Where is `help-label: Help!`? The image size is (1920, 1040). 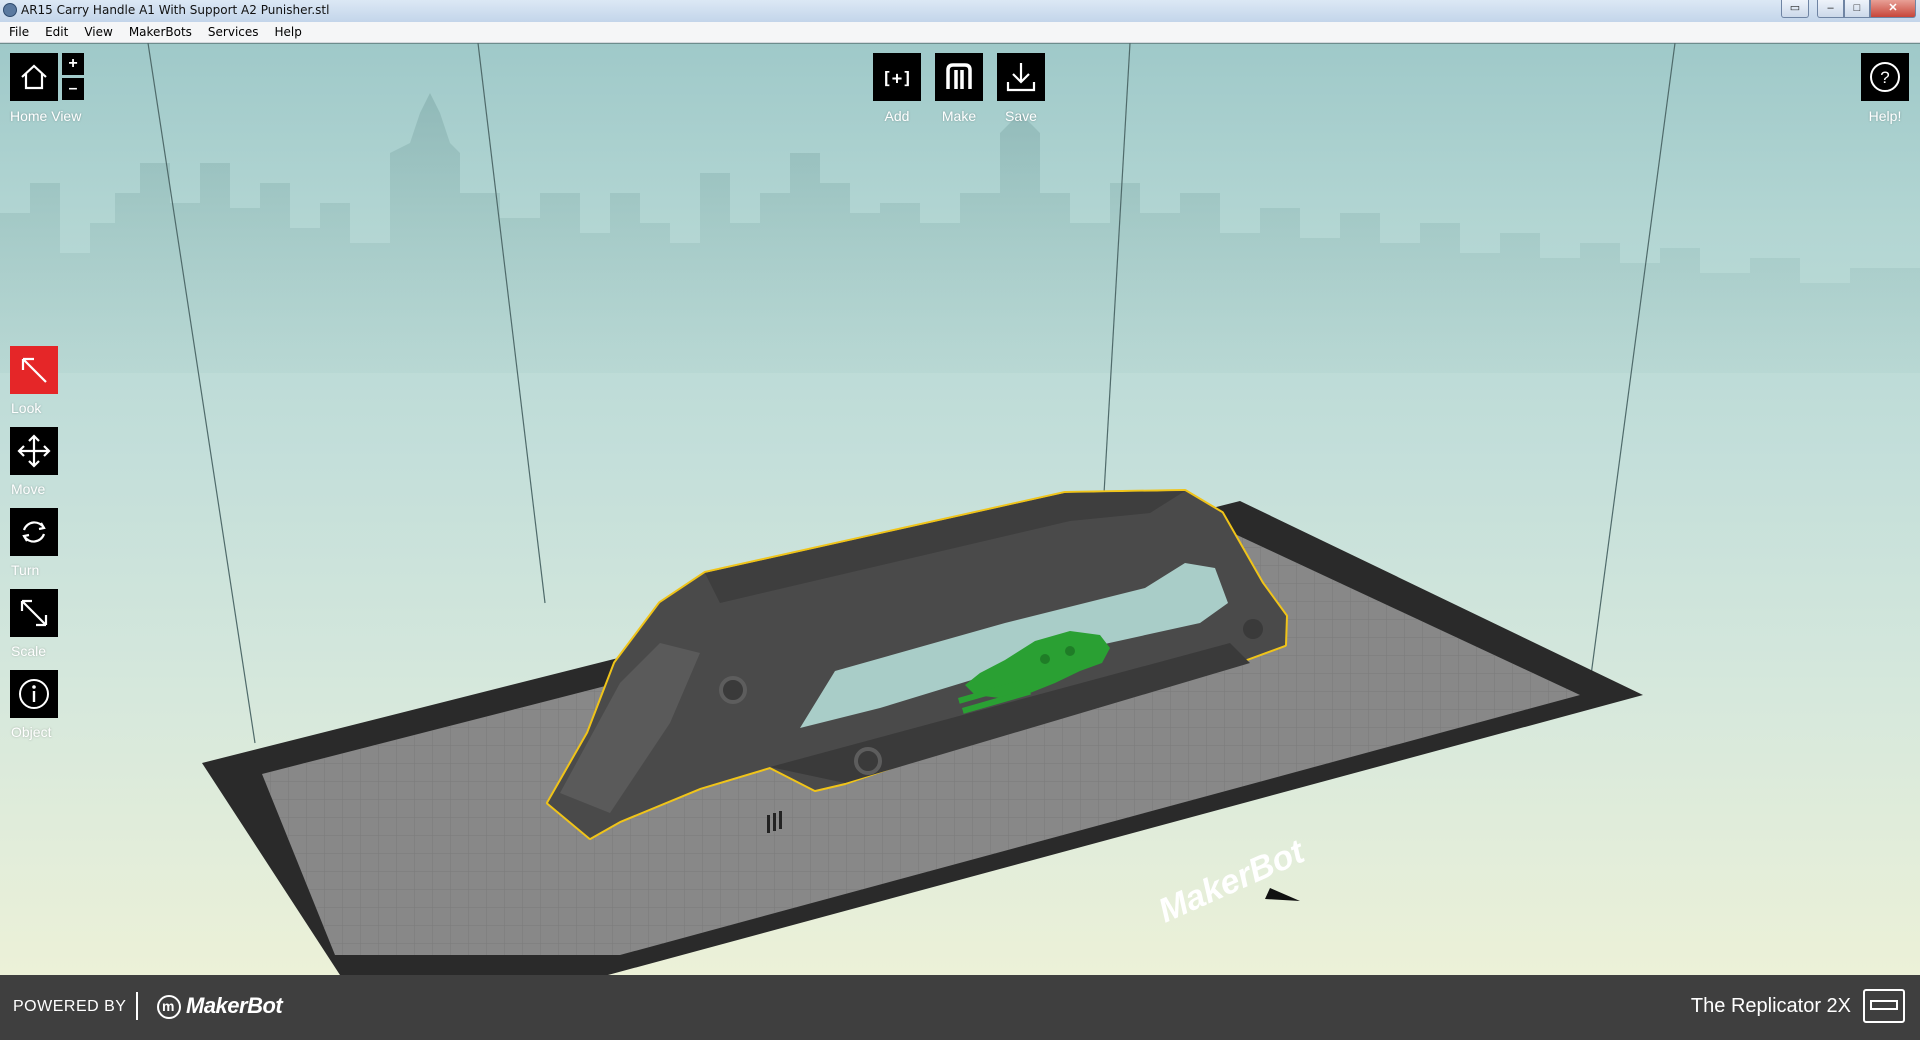
help-label: Help! is located at coordinates (1885, 116).